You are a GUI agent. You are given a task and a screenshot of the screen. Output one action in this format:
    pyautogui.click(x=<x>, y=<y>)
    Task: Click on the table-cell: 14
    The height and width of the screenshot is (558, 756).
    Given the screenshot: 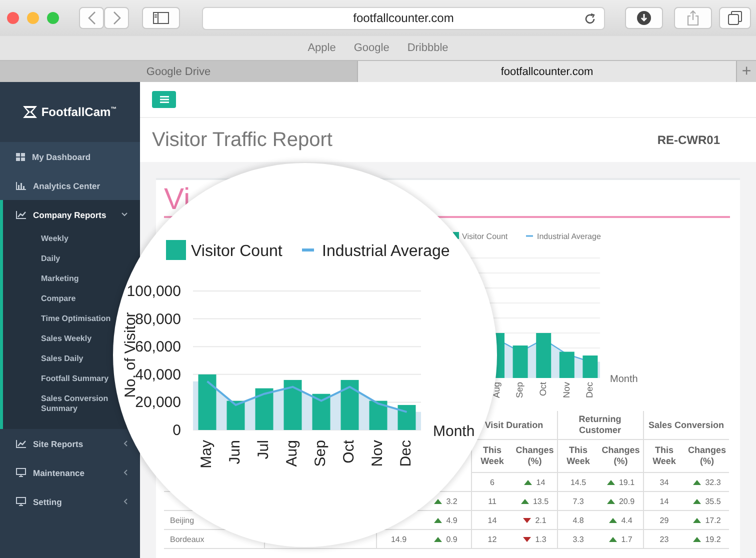 What is the action you would take?
    pyautogui.click(x=664, y=501)
    